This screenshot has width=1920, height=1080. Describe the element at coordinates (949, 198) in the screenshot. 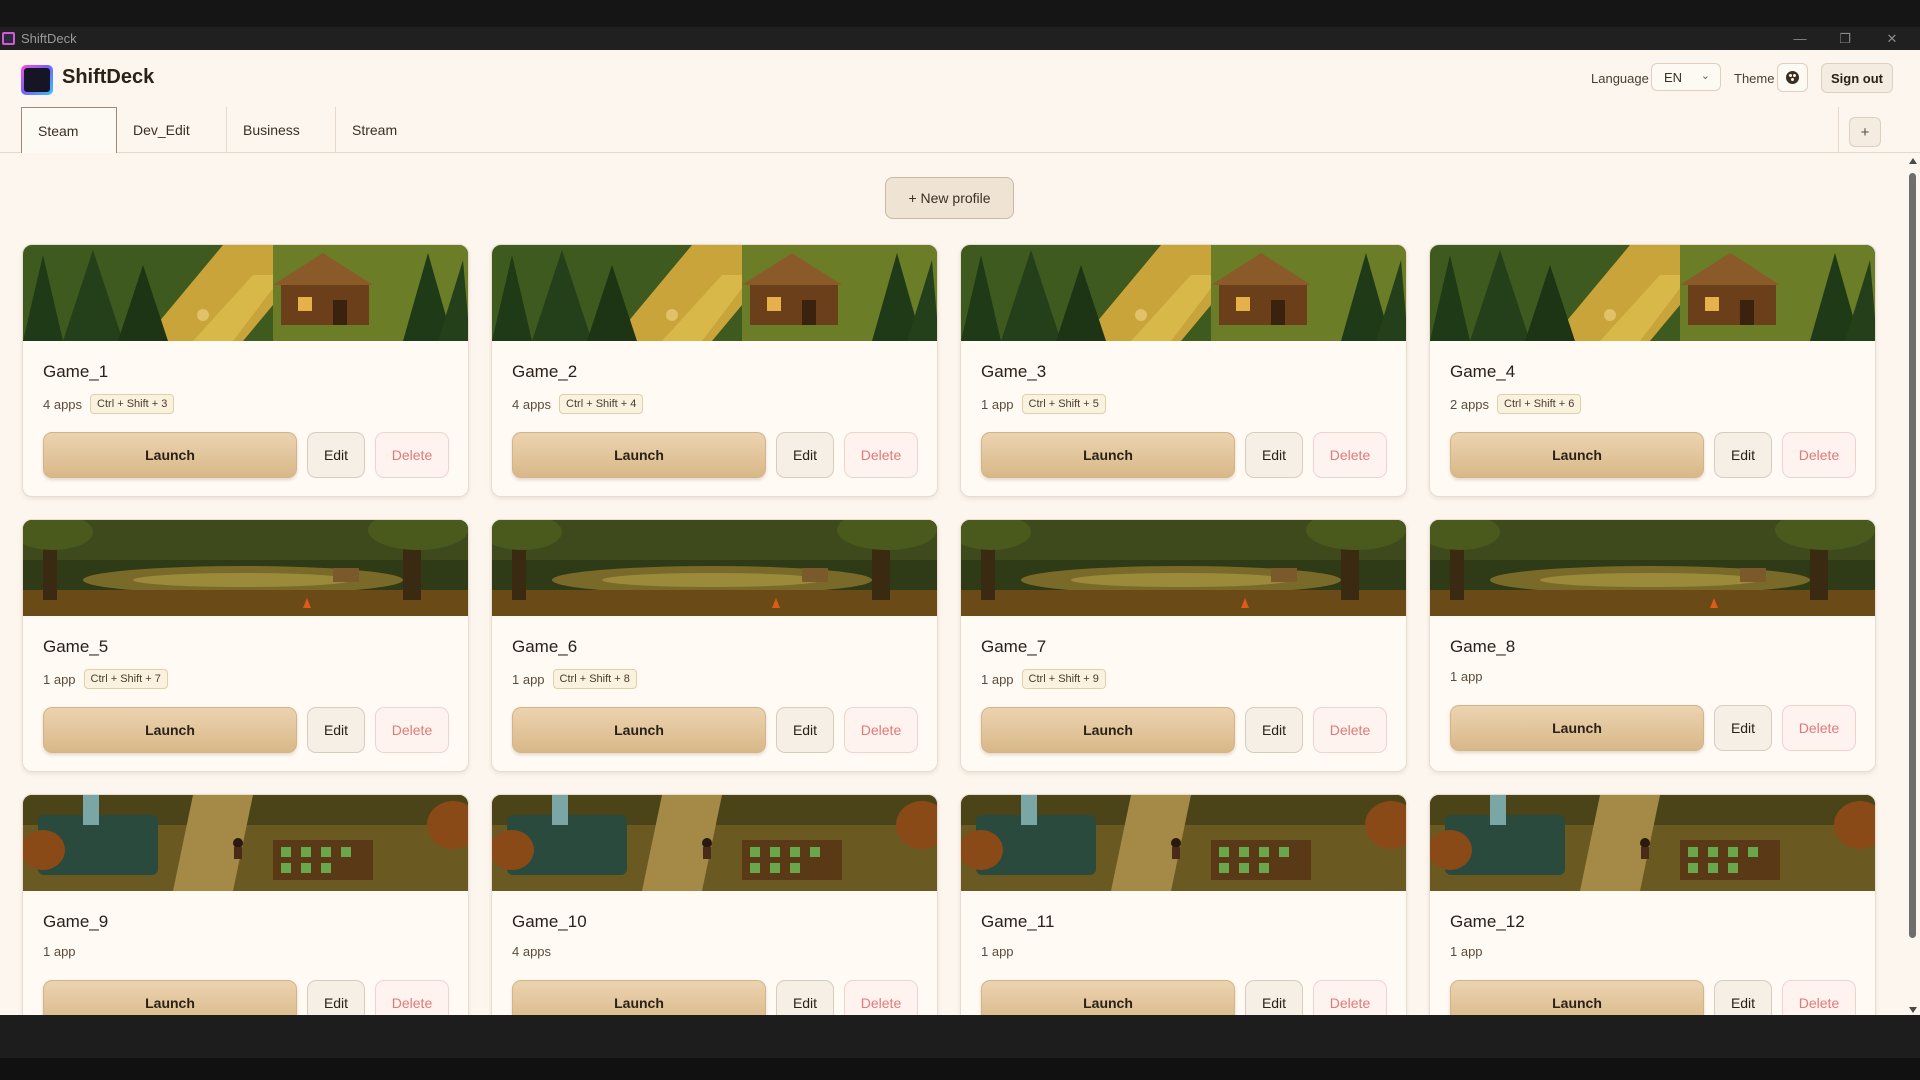

I see `new-profile-button: + New profile` at that location.